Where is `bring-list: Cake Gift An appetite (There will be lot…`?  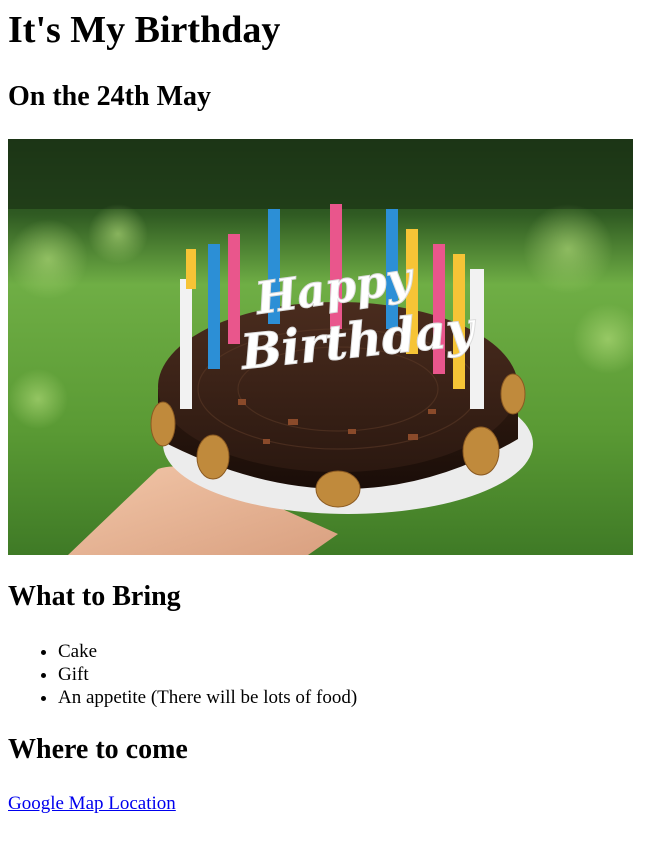 bring-list: Cake Gift An appetite (There will be lot… is located at coordinates (182, 674).